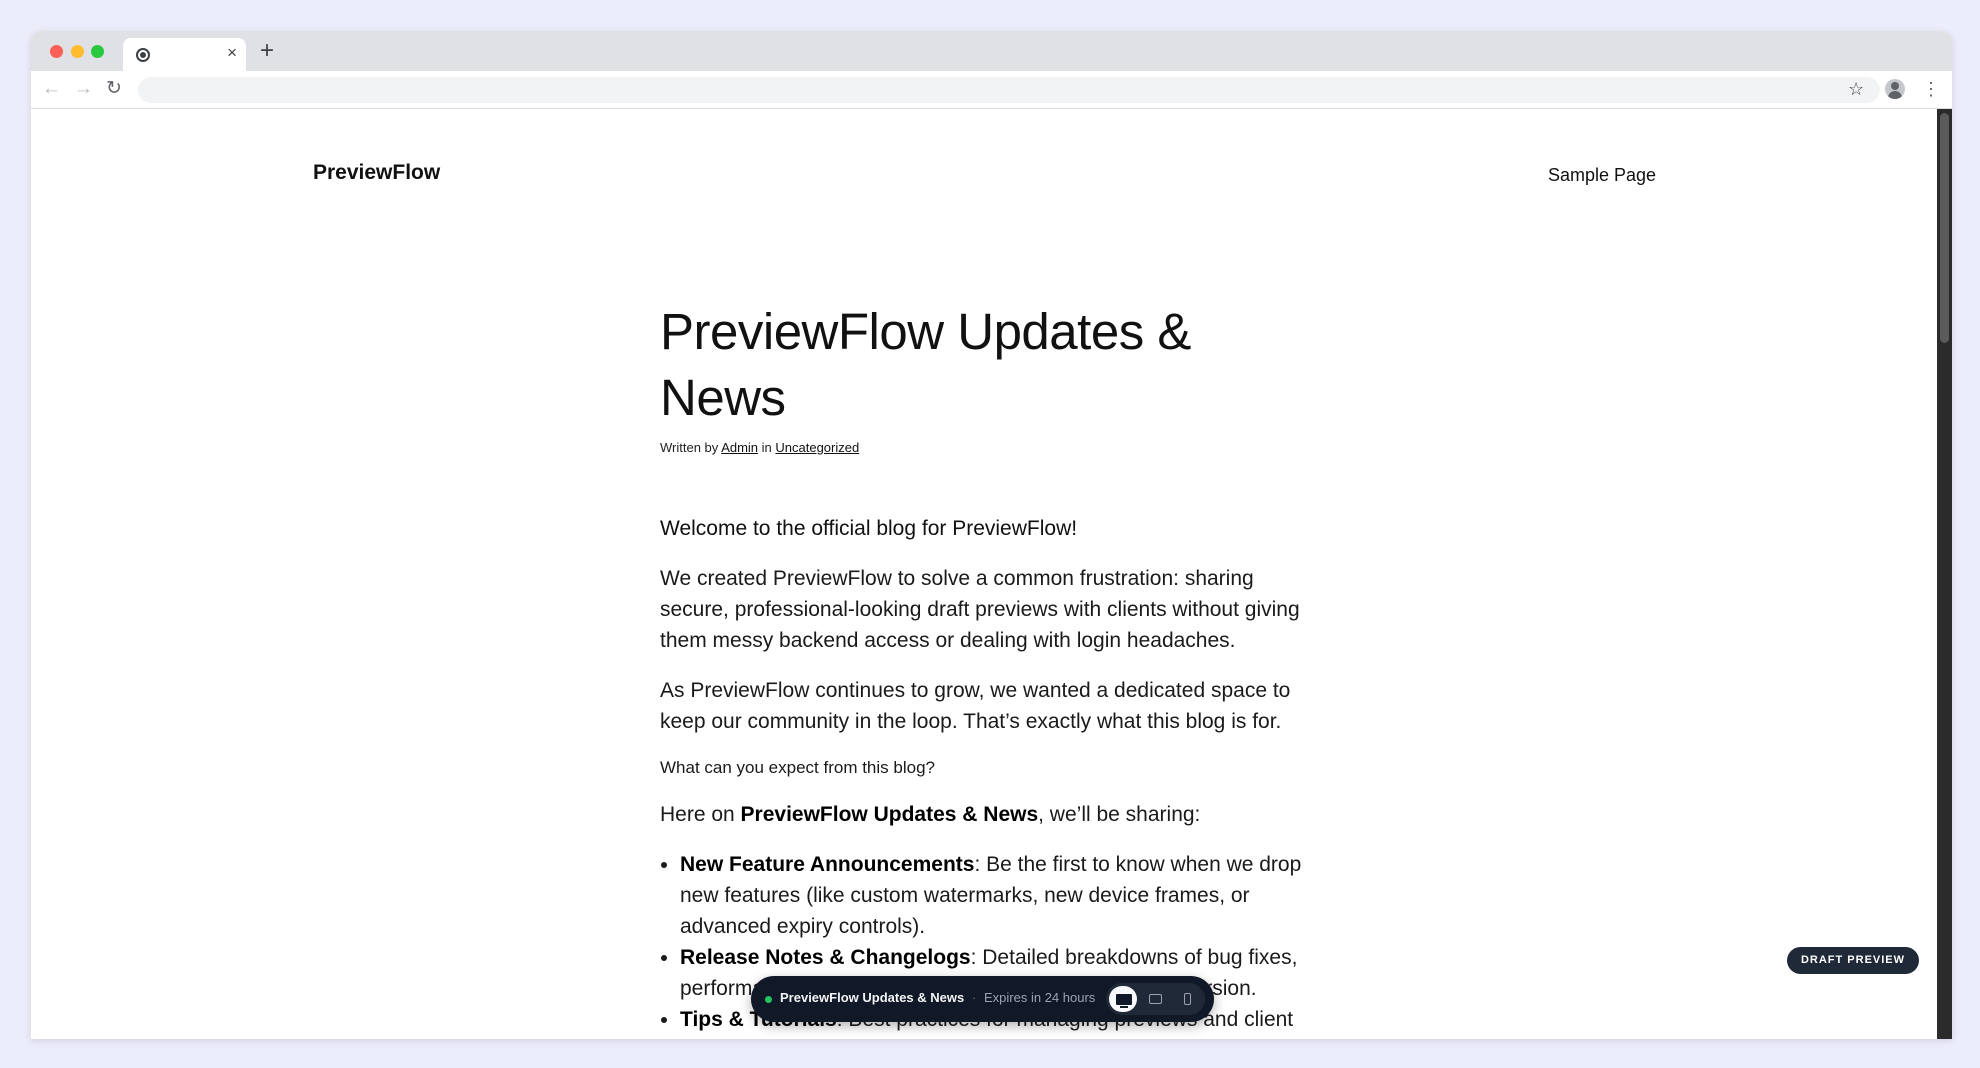  What do you see at coordinates (1602, 175) in the screenshot?
I see `nav-link-sample-page: Sample Page` at bounding box center [1602, 175].